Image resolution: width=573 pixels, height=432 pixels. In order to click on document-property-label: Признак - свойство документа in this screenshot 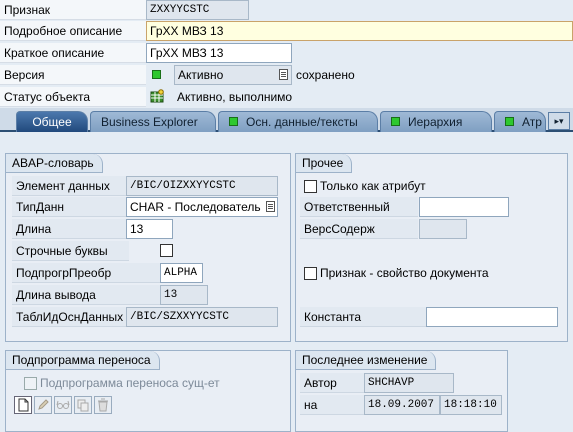, I will do `click(404, 273)`.